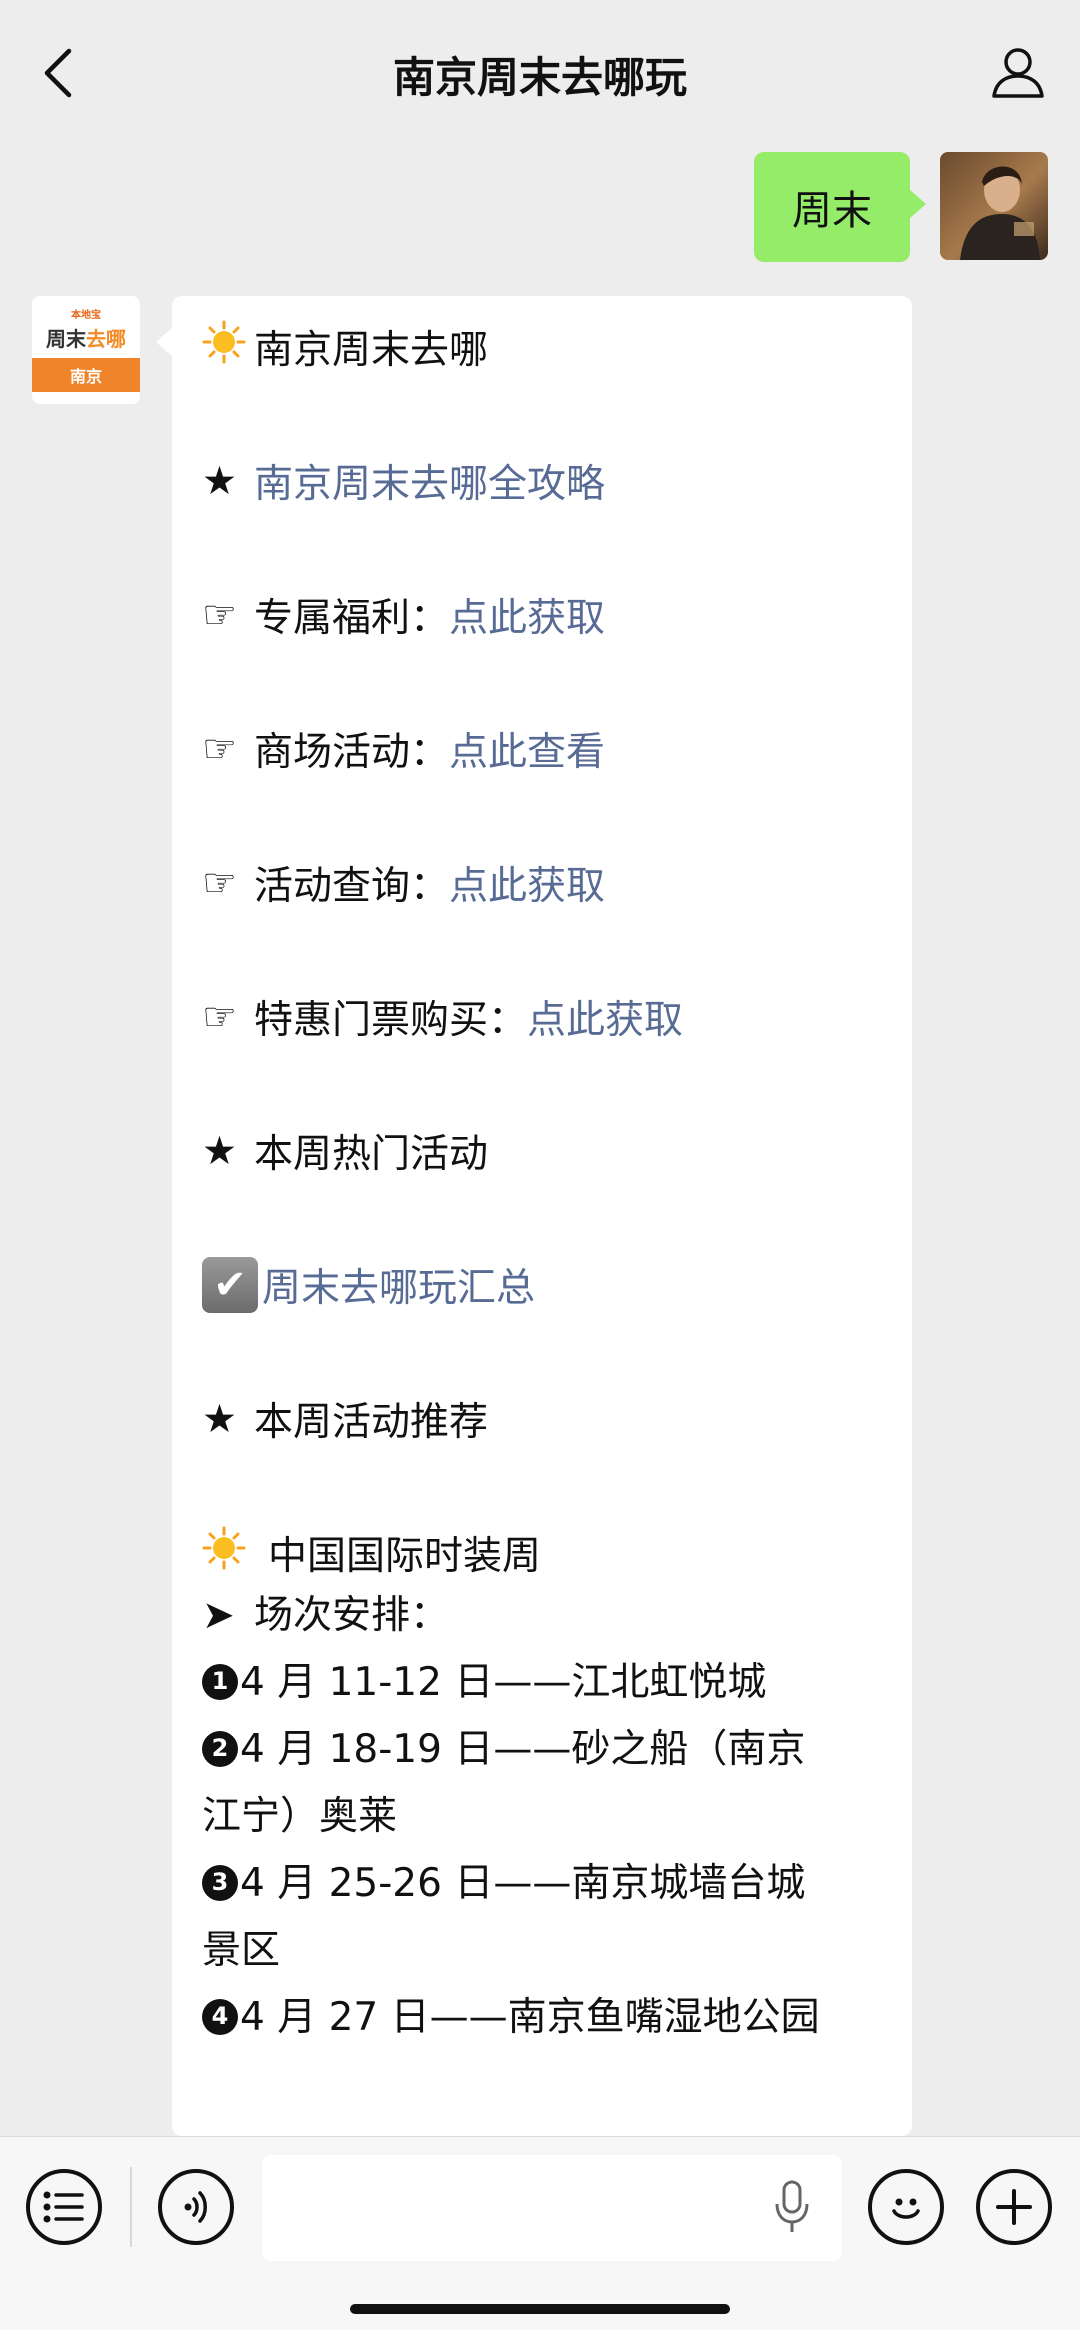  Describe the element at coordinates (840, 207) in the screenshot. I see `user-message-bubble: 周末` at that location.